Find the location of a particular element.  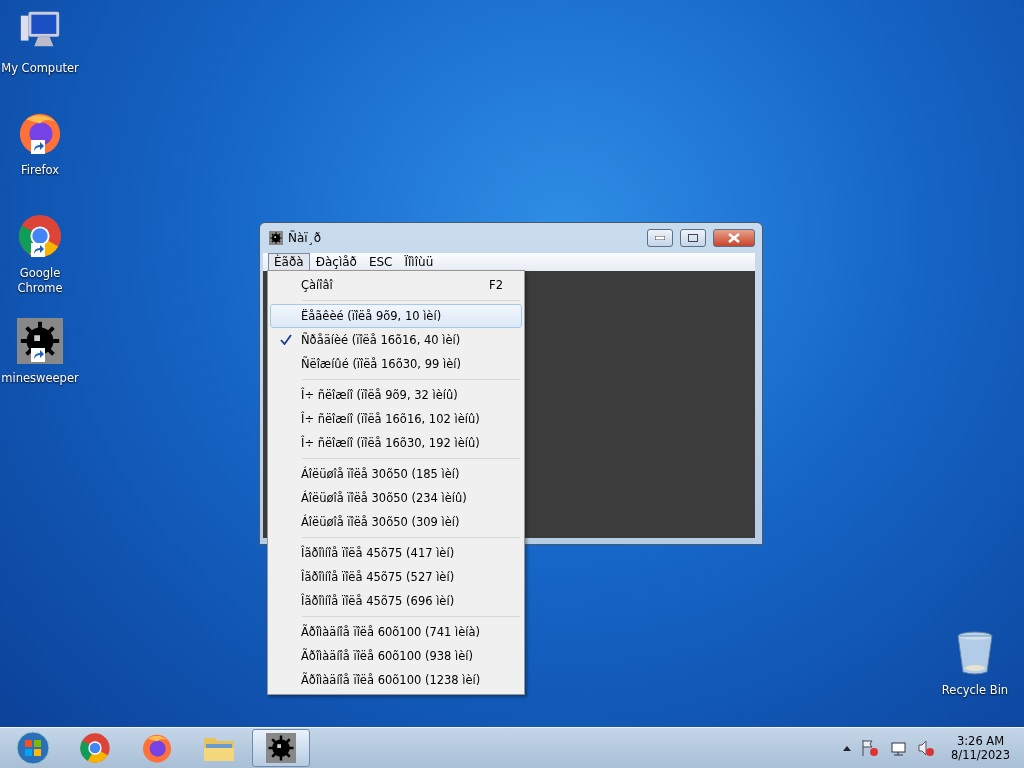

window-title: Ñàï¸ð is located at coordinates (305, 238).